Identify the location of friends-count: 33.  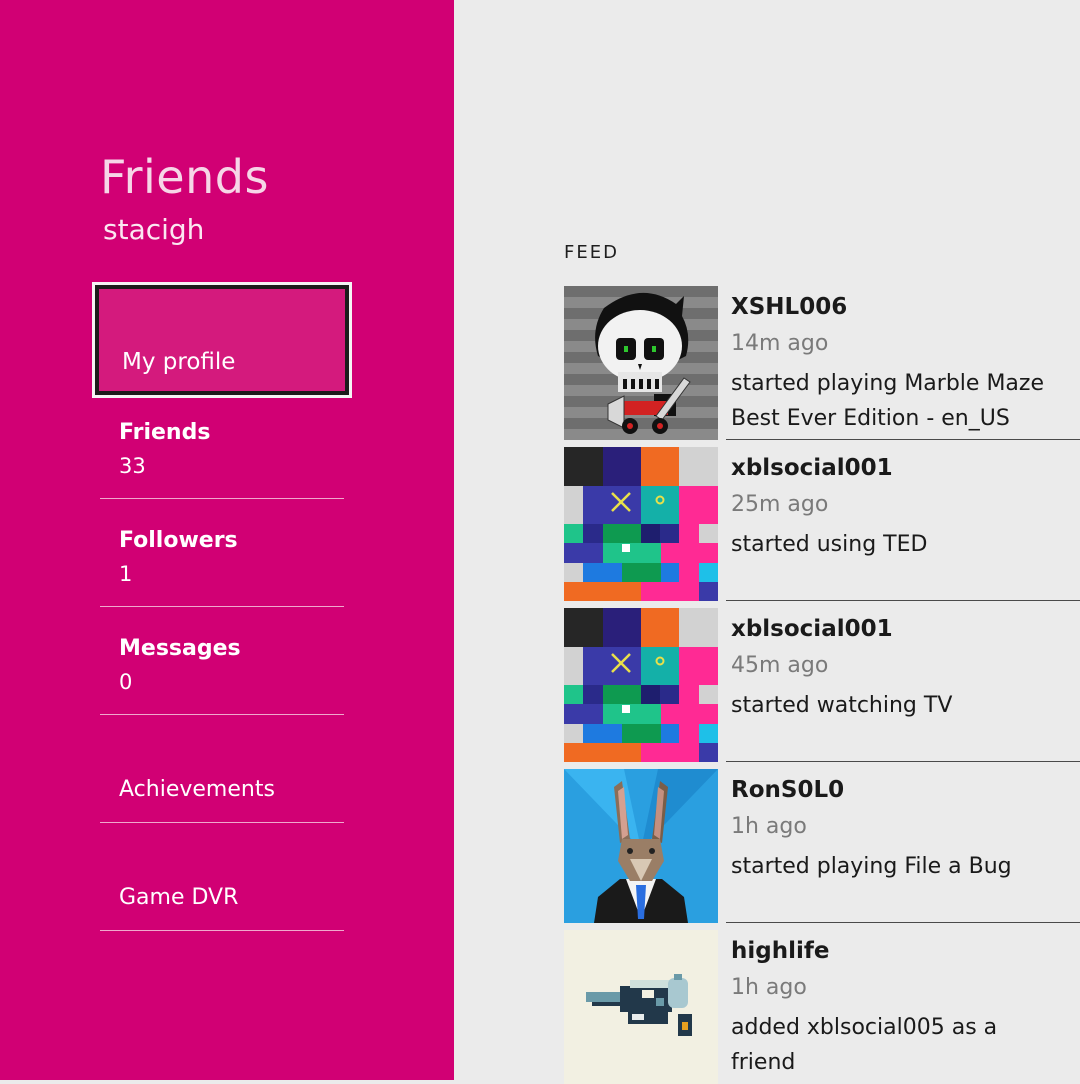
(132, 466).